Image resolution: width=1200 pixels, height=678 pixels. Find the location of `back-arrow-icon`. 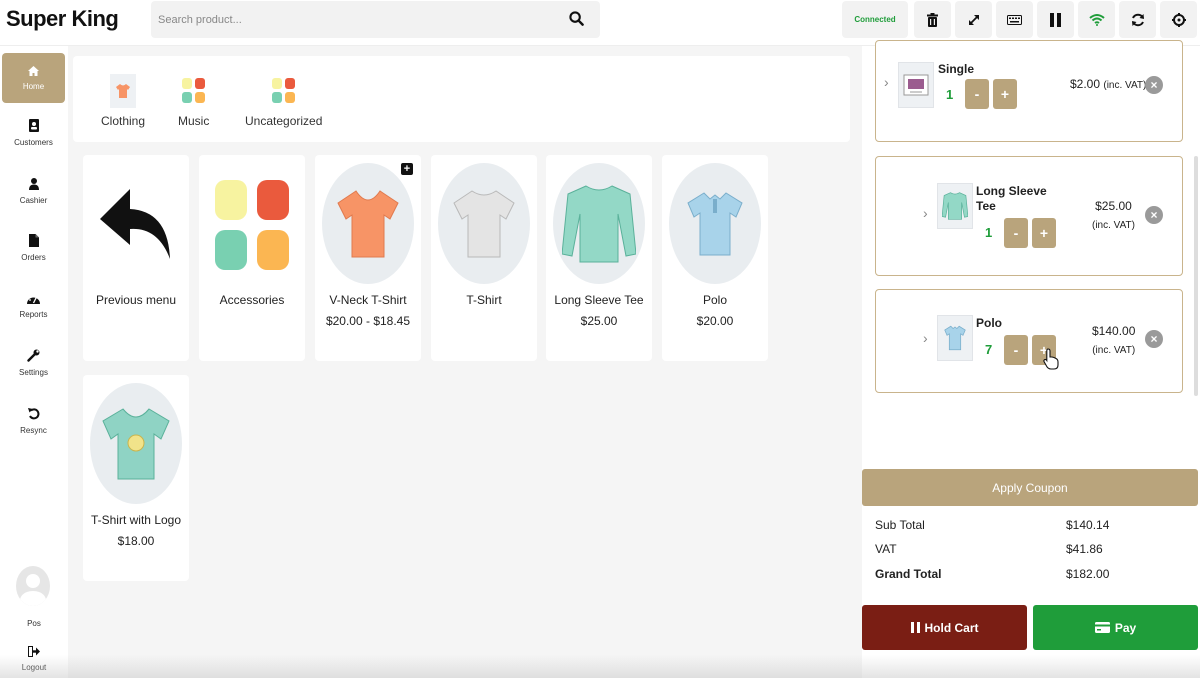

back-arrow-icon is located at coordinates (136, 223).